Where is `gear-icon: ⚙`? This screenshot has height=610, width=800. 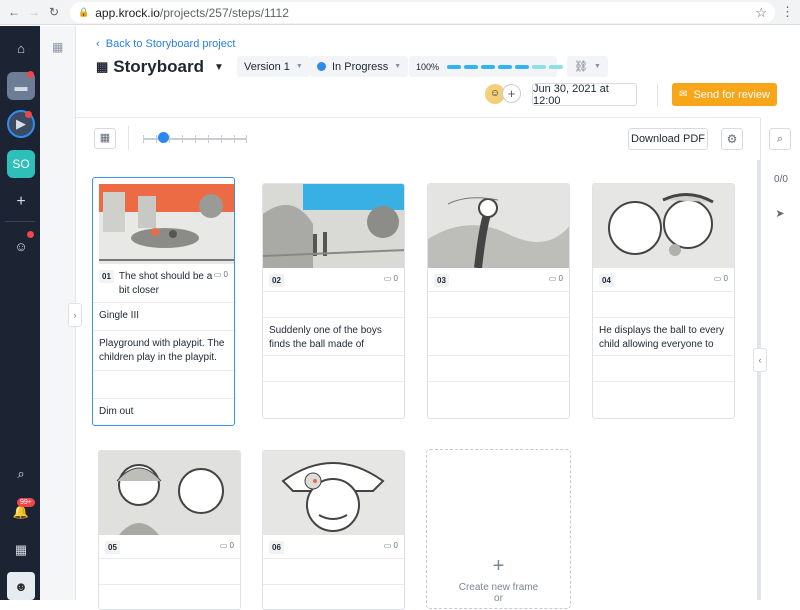 gear-icon: ⚙ is located at coordinates (732, 139).